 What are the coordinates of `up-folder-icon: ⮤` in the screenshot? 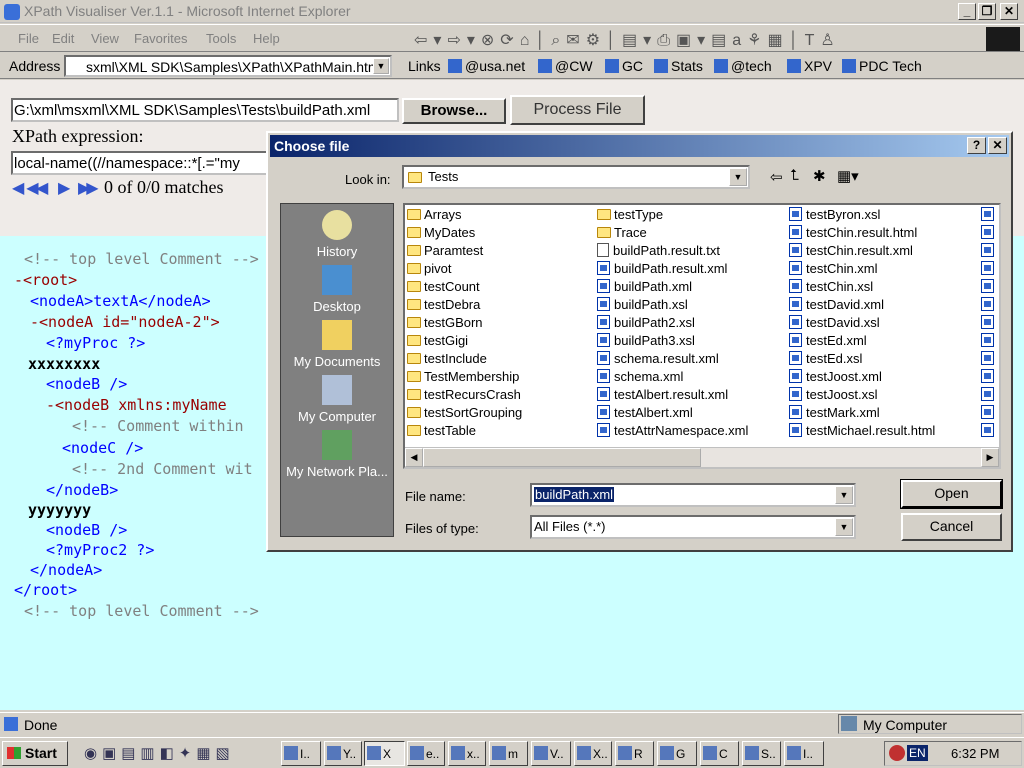 It's located at (794, 175).